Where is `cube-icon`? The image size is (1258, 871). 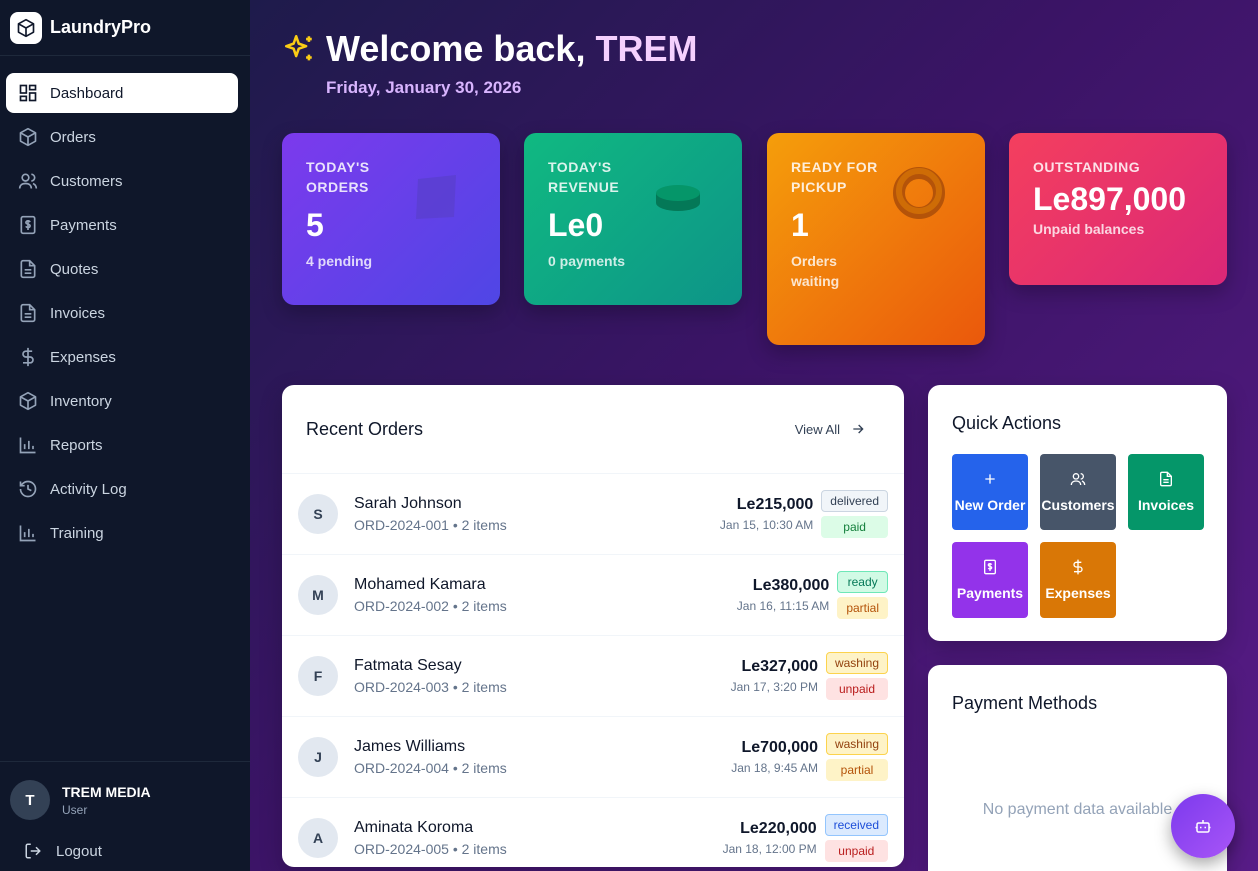
cube-icon is located at coordinates (436, 197).